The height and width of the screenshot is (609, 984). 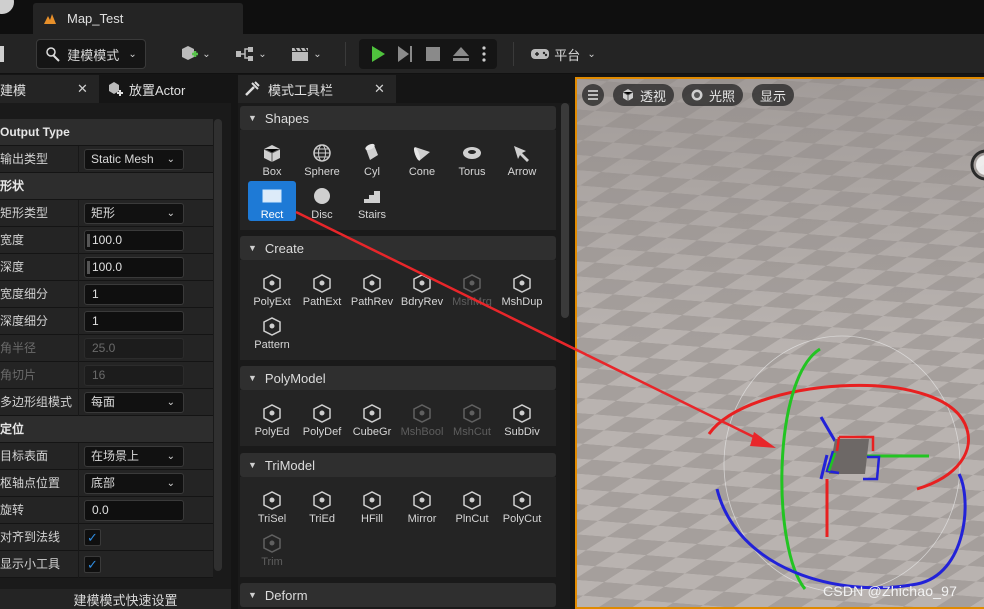 What do you see at coordinates (3, 54) in the screenshot?
I see `toolbar-save-icon` at bounding box center [3, 54].